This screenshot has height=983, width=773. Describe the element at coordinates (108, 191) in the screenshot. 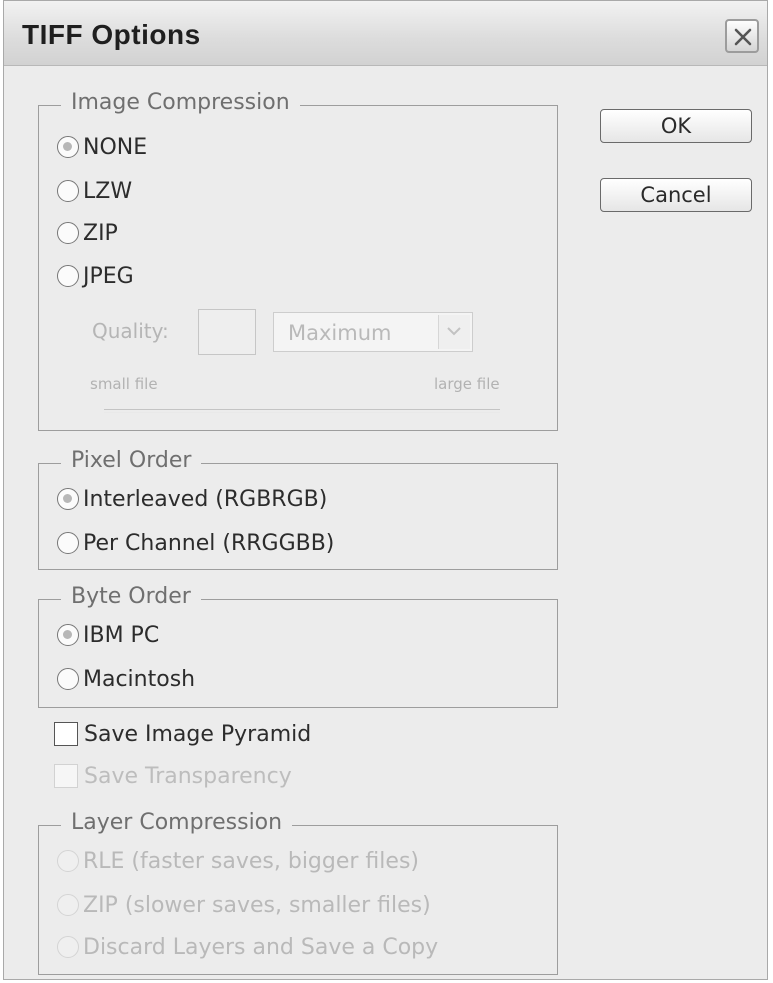

I see `compression-lzw-label: LZW` at that location.